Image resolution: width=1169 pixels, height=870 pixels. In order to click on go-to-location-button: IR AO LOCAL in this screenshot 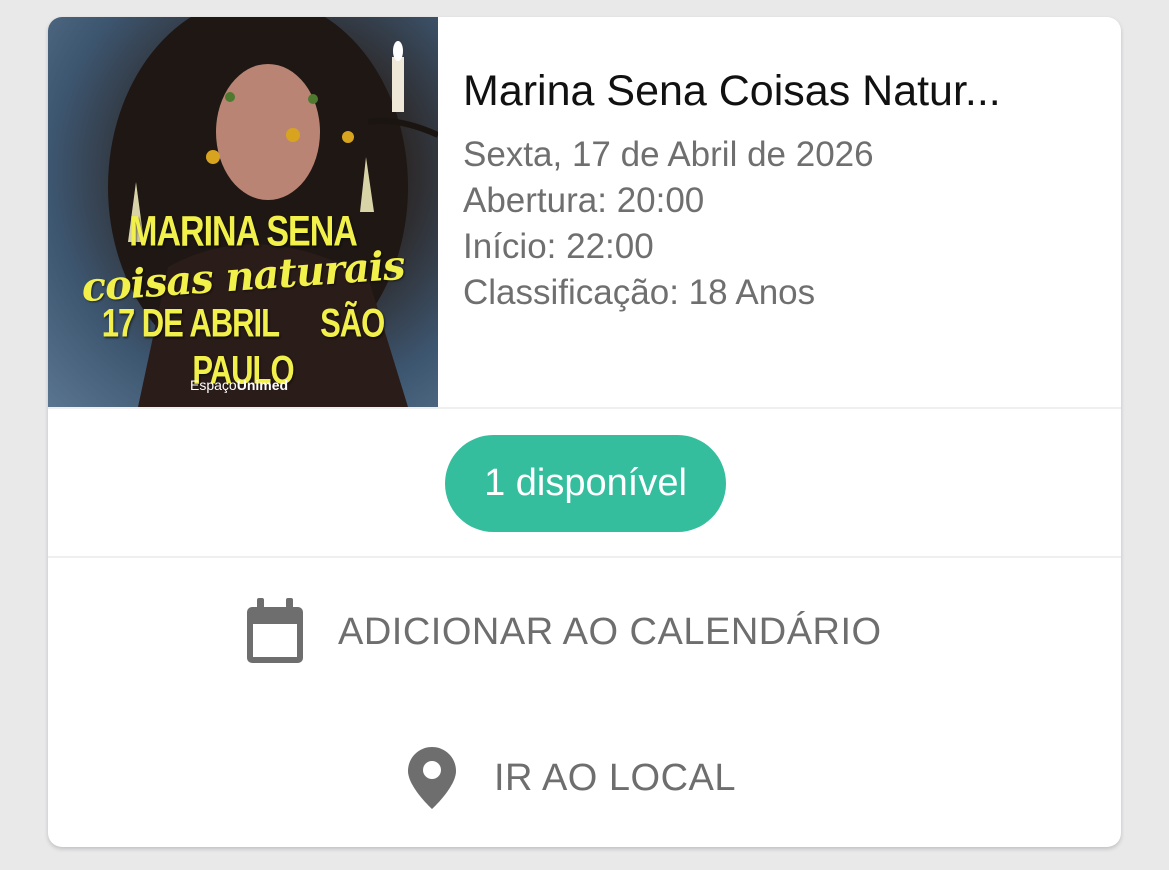, I will do `click(572, 778)`.